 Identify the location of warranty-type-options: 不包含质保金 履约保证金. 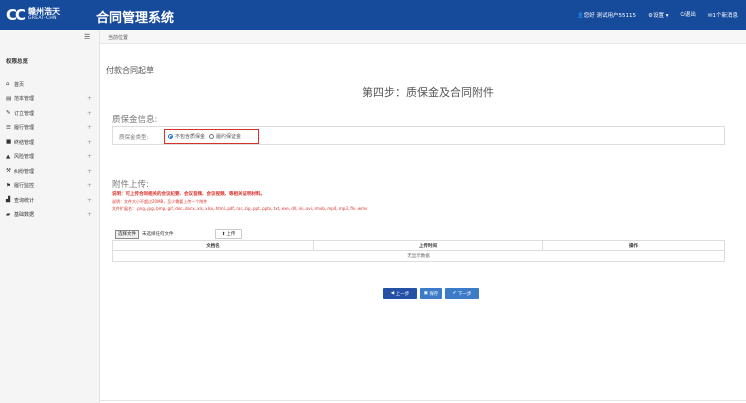
(211, 136).